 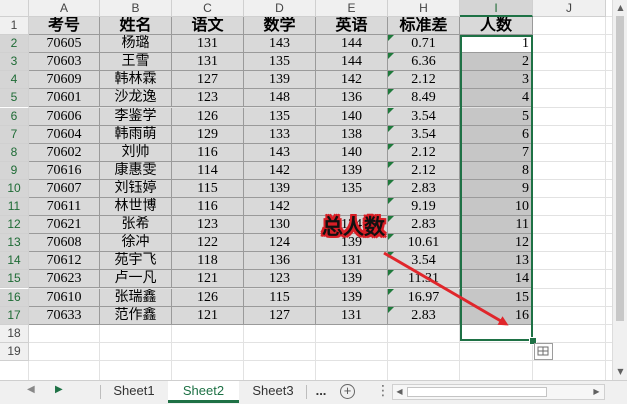 I want to click on tab-split-handle-icon: ⋮, so click(x=383, y=391).